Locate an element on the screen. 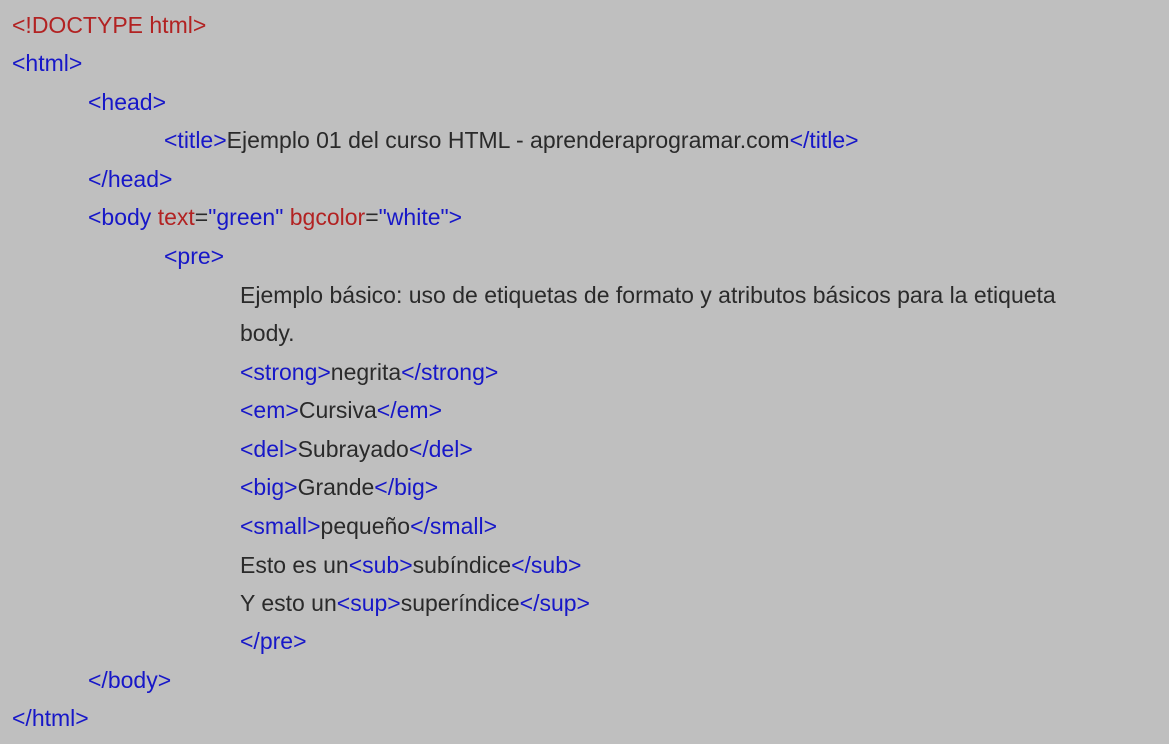 The height and width of the screenshot is (744, 1169). title-close-tag: </title> is located at coordinates (824, 140).